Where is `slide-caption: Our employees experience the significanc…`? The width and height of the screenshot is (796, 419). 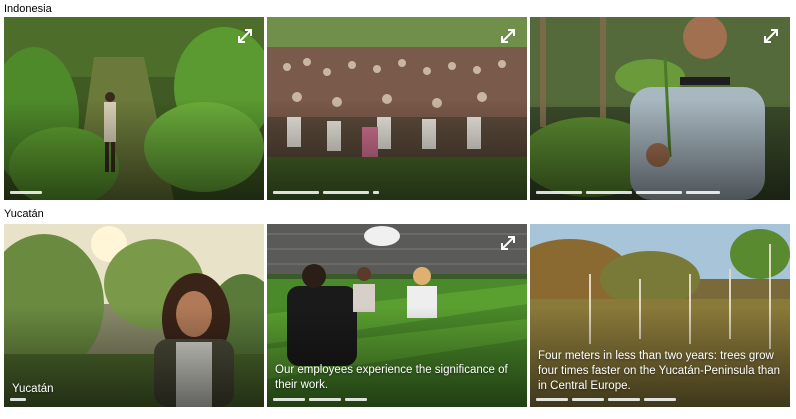 slide-caption: Our employees experience the significanc… is located at coordinates (391, 377).